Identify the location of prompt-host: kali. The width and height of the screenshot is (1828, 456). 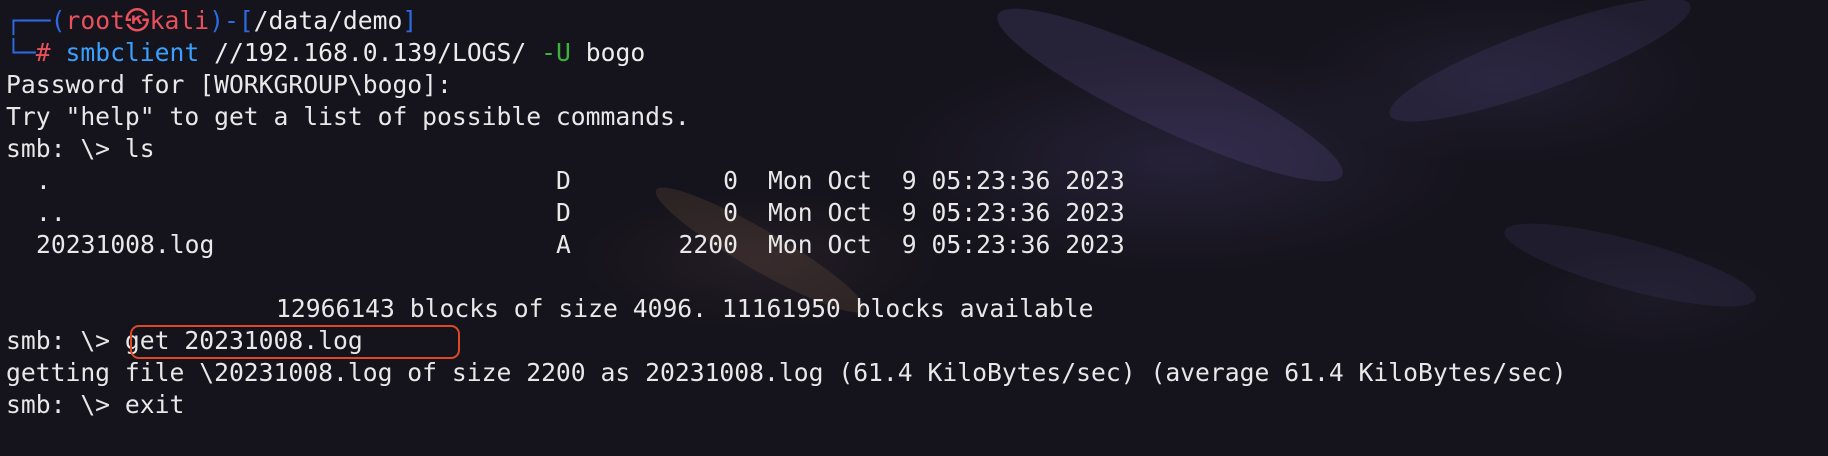
(179, 20).